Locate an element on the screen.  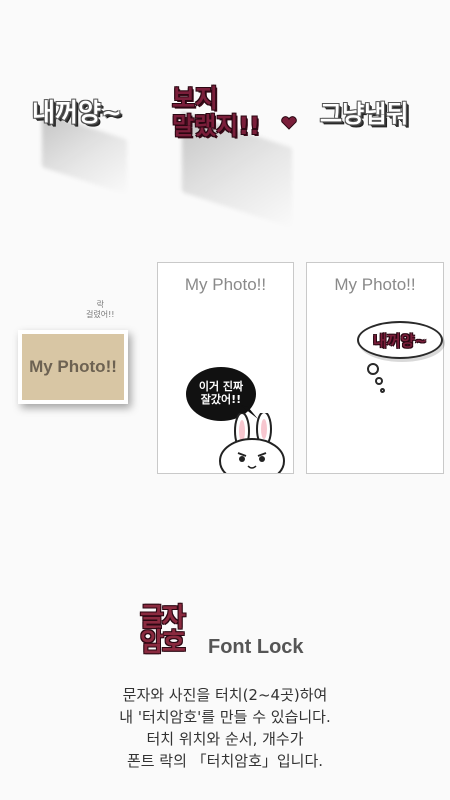
lock-tag-line2: 걸렸어!! is located at coordinates (100, 314).